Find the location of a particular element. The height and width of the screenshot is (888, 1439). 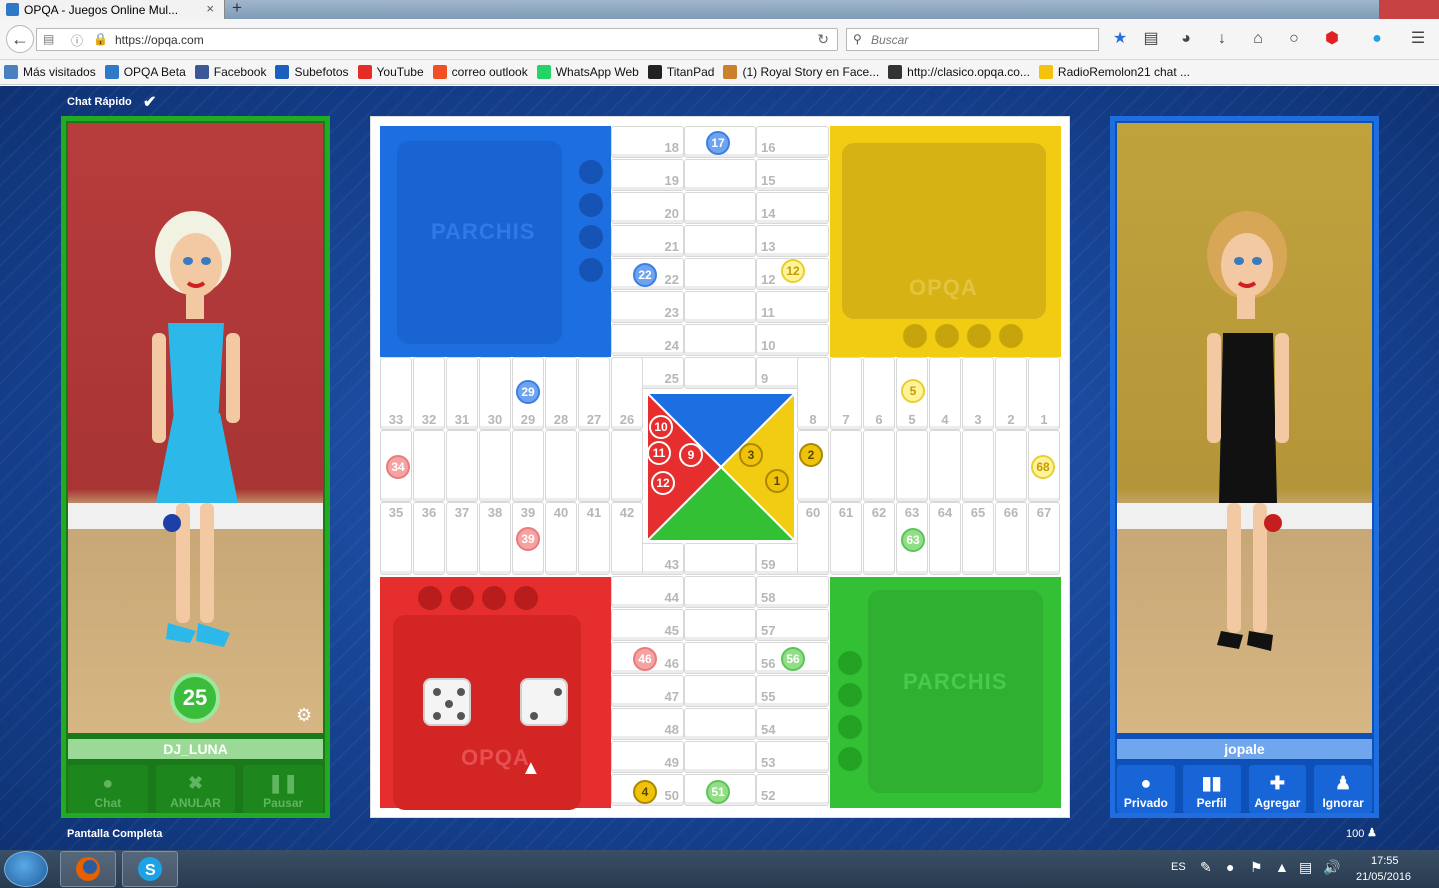

bookmark-item: OPQA Beta is located at coordinates (145, 72).